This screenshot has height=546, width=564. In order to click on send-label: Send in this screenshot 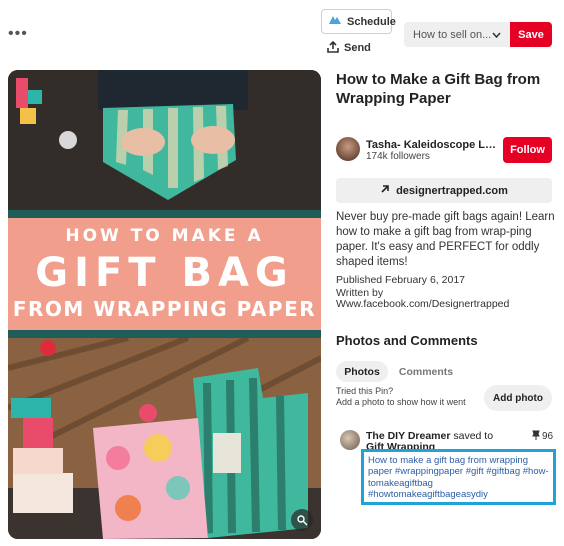, I will do `click(357, 48)`.